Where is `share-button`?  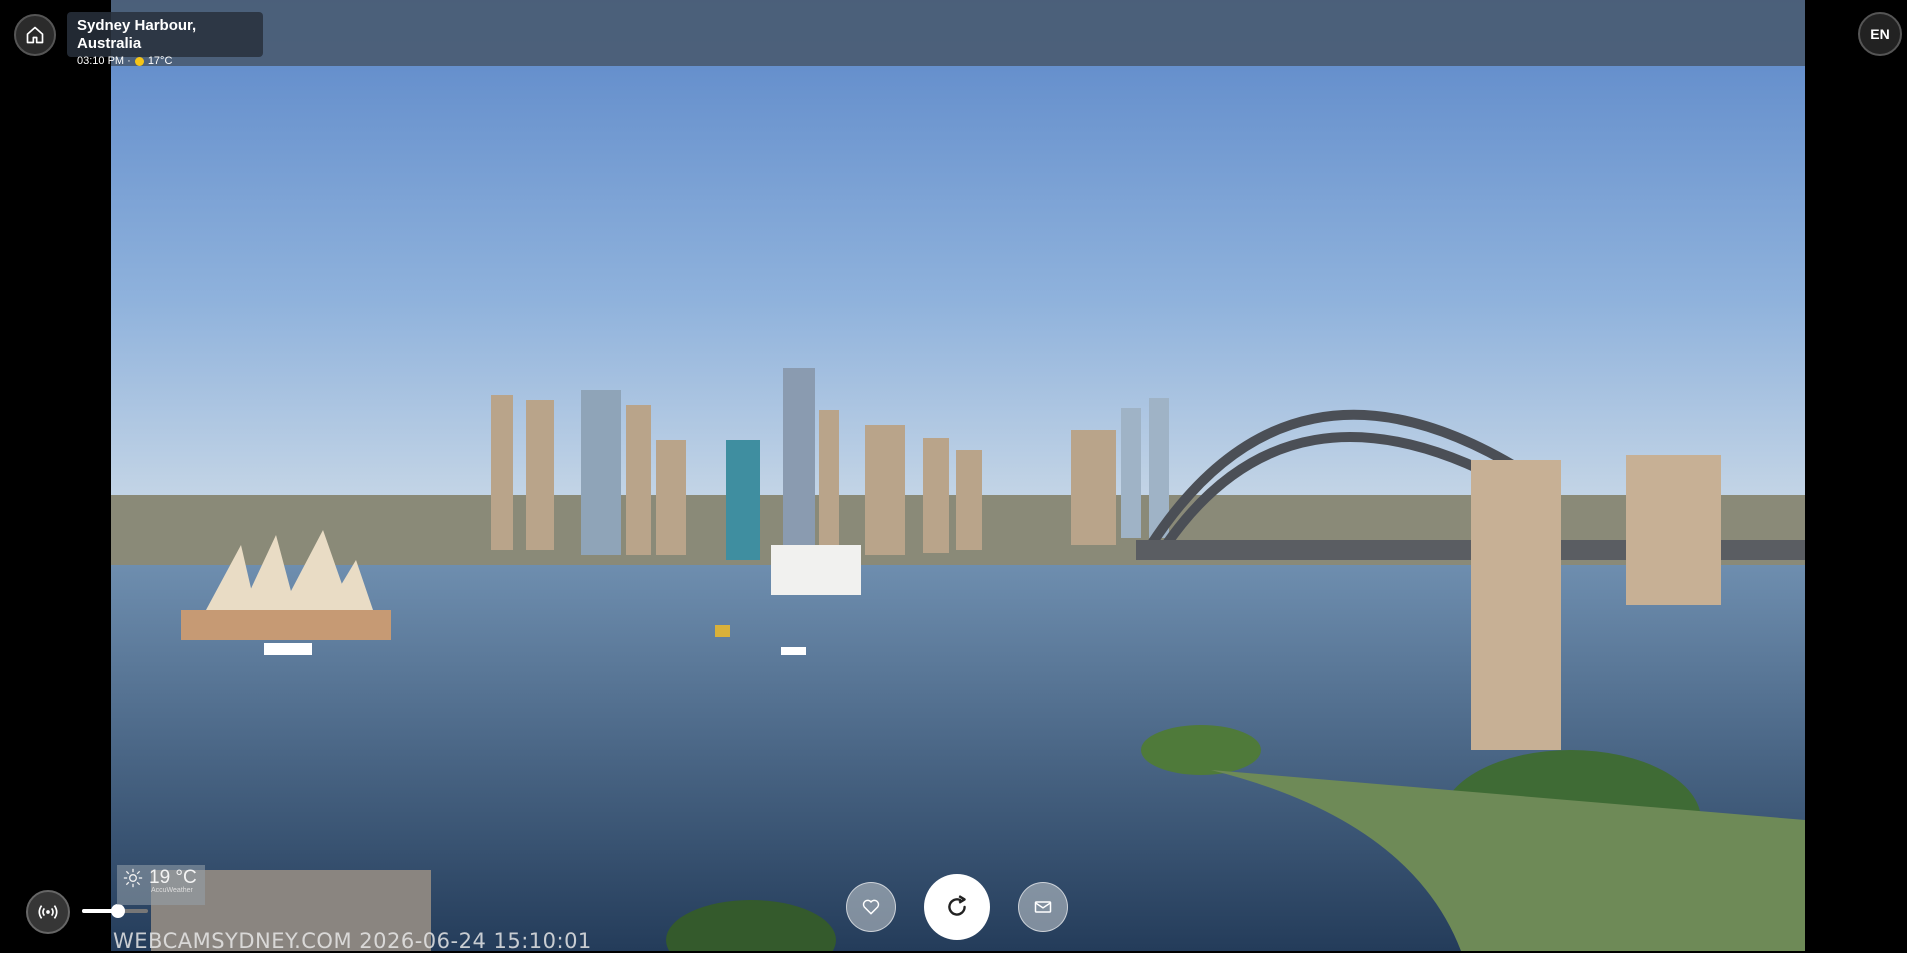 share-button is located at coordinates (1043, 907).